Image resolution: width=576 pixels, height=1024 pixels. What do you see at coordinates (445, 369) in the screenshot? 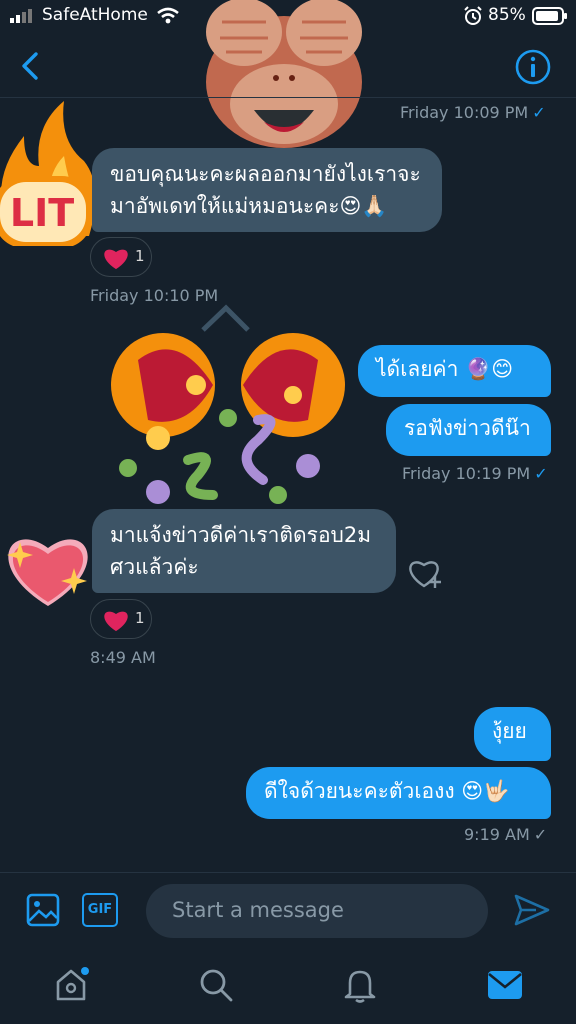
I see `message-text: ได้เลยค่า 🔮😊` at bounding box center [445, 369].